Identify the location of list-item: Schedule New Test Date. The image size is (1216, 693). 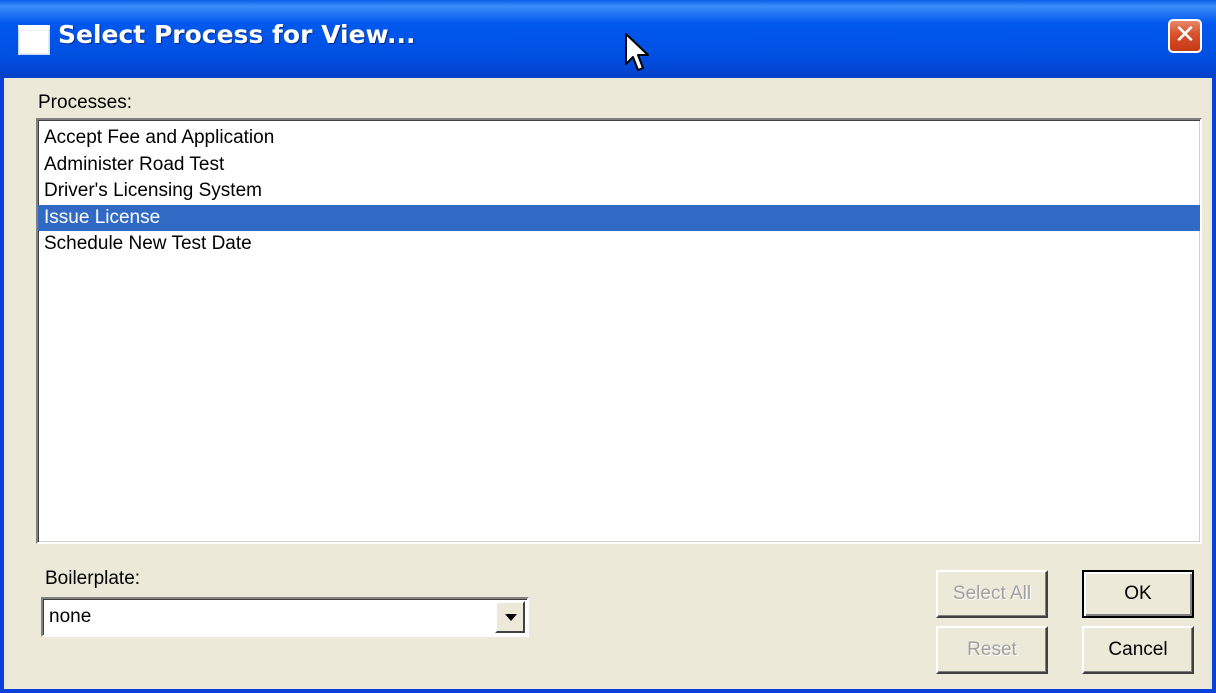
(619, 244).